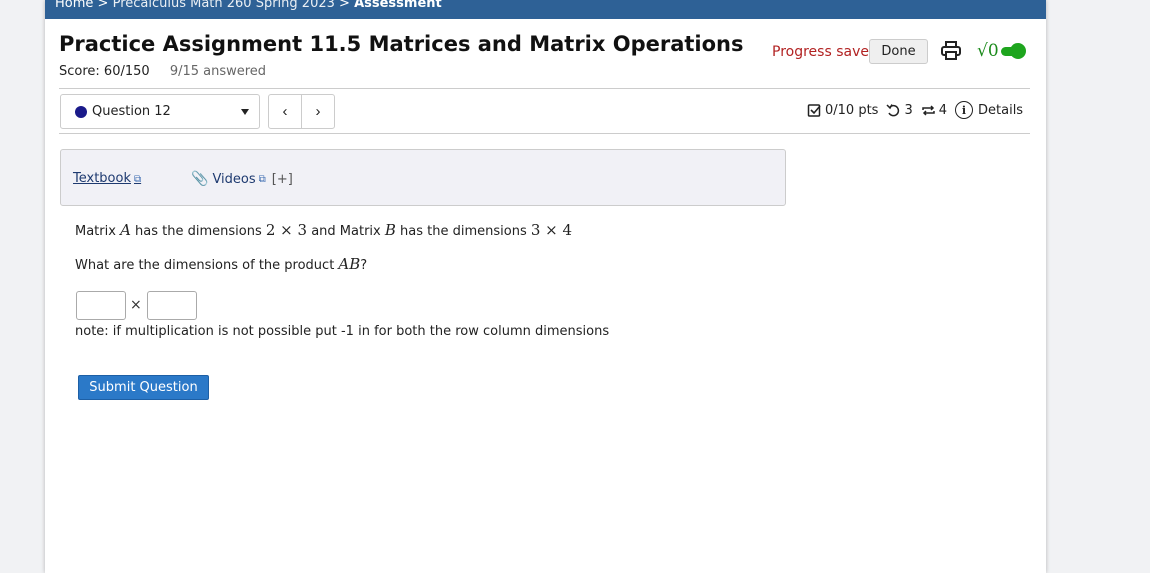 The height and width of the screenshot is (573, 1150). What do you see at coordinates (814, 110) in the screenshot?
I see `checkbox-icon` at bounding box center [814, 110].